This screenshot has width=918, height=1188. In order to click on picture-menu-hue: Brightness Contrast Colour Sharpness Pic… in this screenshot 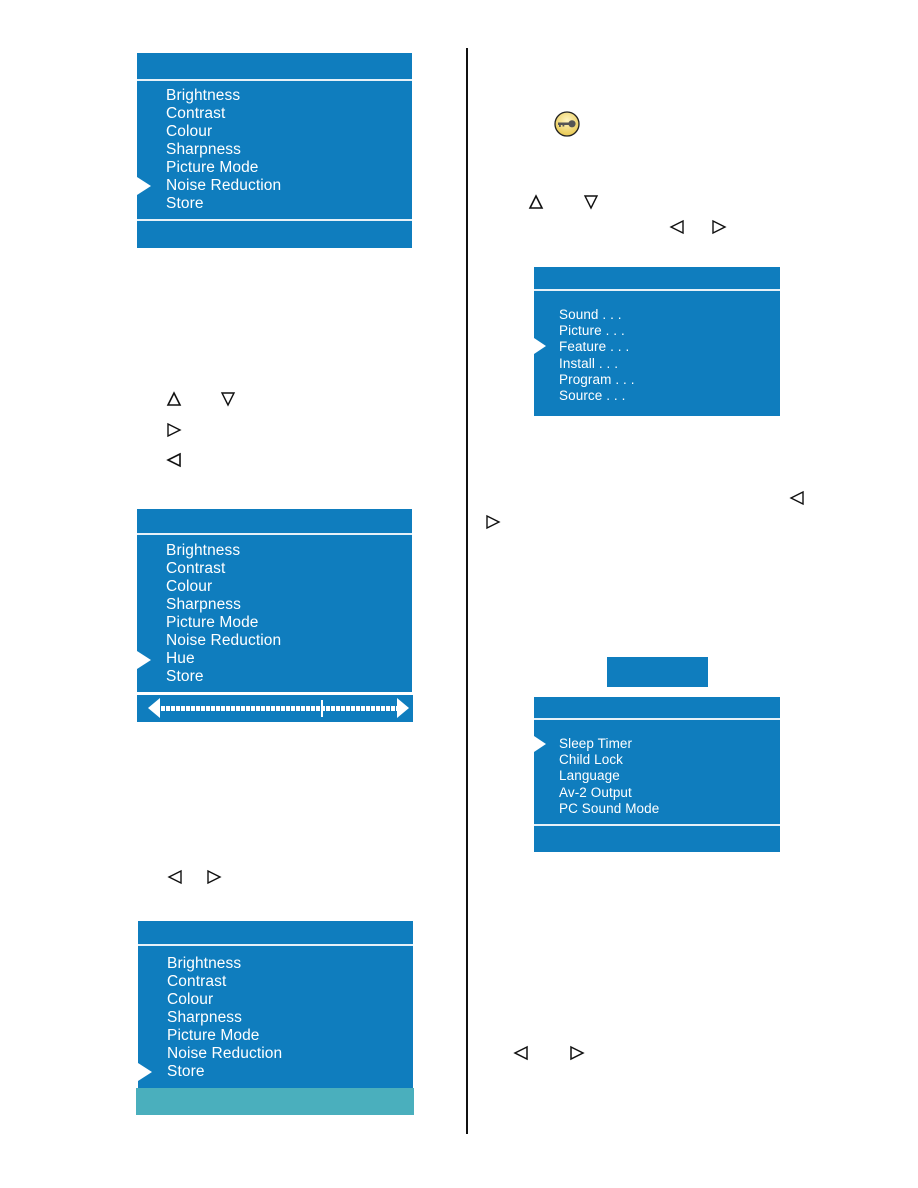, I will do `click(274, 600)`.